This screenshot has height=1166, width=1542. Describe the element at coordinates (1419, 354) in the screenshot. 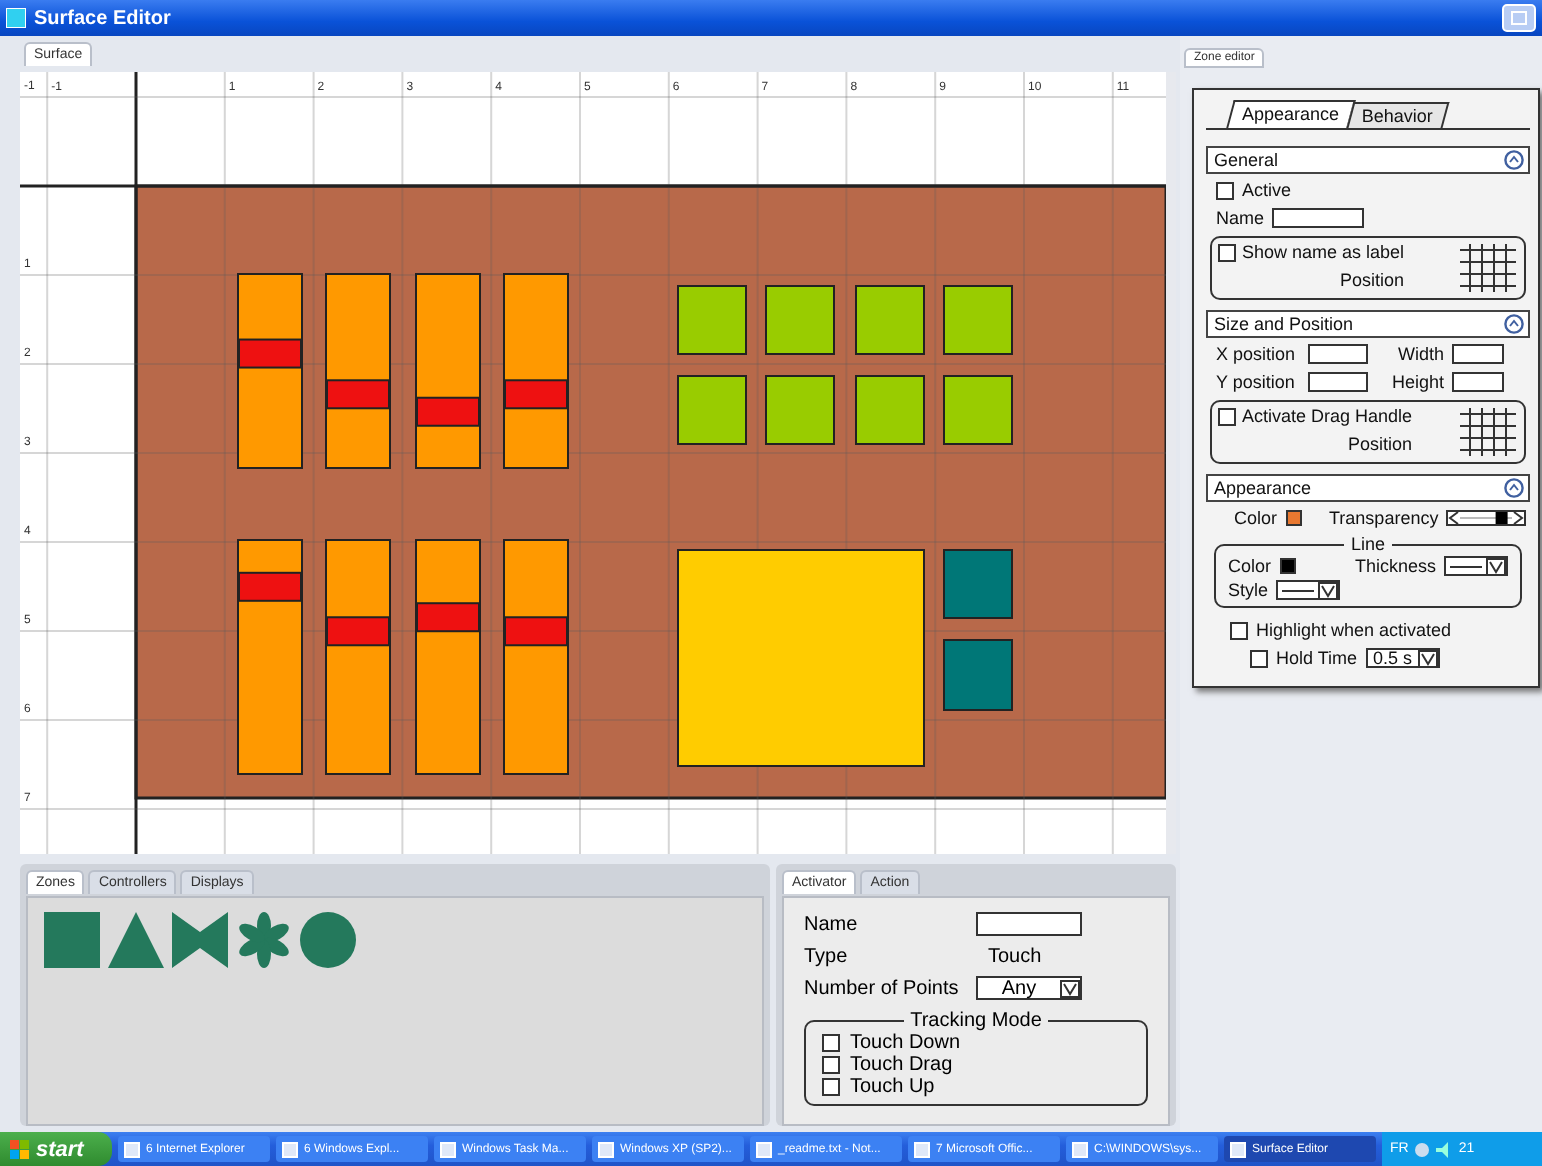

I see `field-label: Width` at that location.